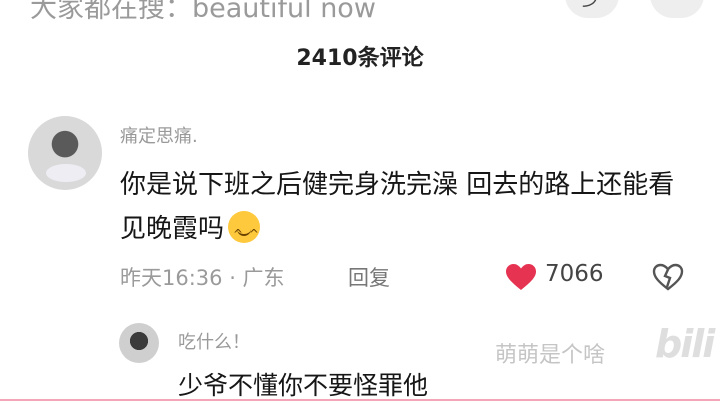  Describe the element at coordinates (159, 135) in the screenshot. I see `comment-username: 痛定思痛.` at that location.